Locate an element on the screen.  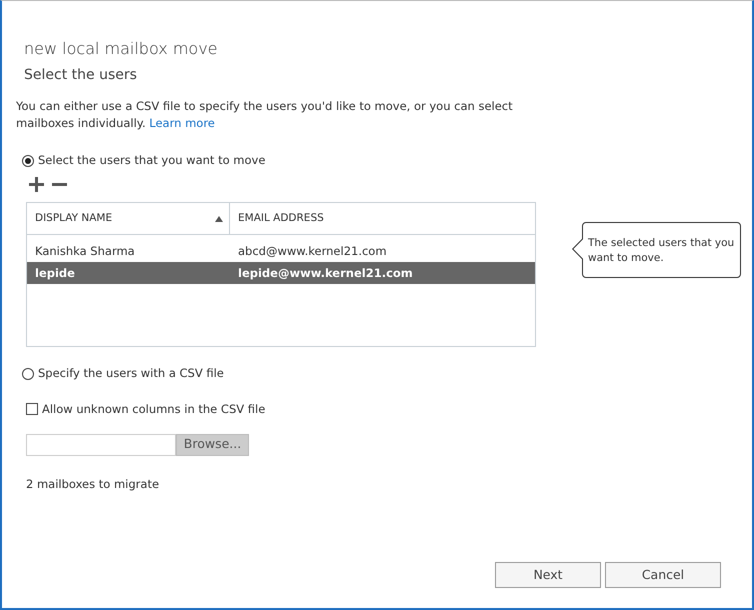
table-row: lepide lepide@www.kernel21.com is located at coordinates (281, 273).